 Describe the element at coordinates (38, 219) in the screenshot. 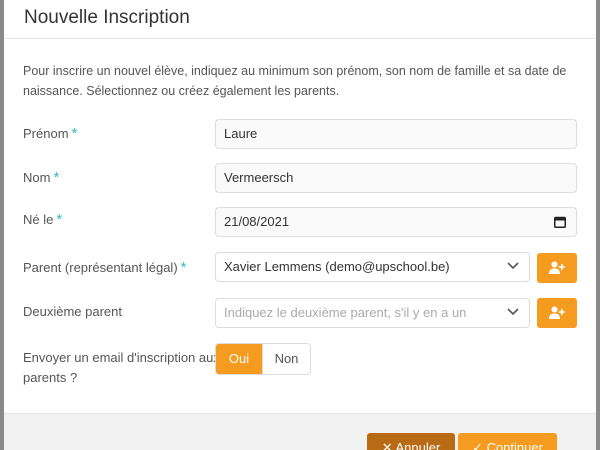

I see `ne-le-label-text: Né le` at that location.